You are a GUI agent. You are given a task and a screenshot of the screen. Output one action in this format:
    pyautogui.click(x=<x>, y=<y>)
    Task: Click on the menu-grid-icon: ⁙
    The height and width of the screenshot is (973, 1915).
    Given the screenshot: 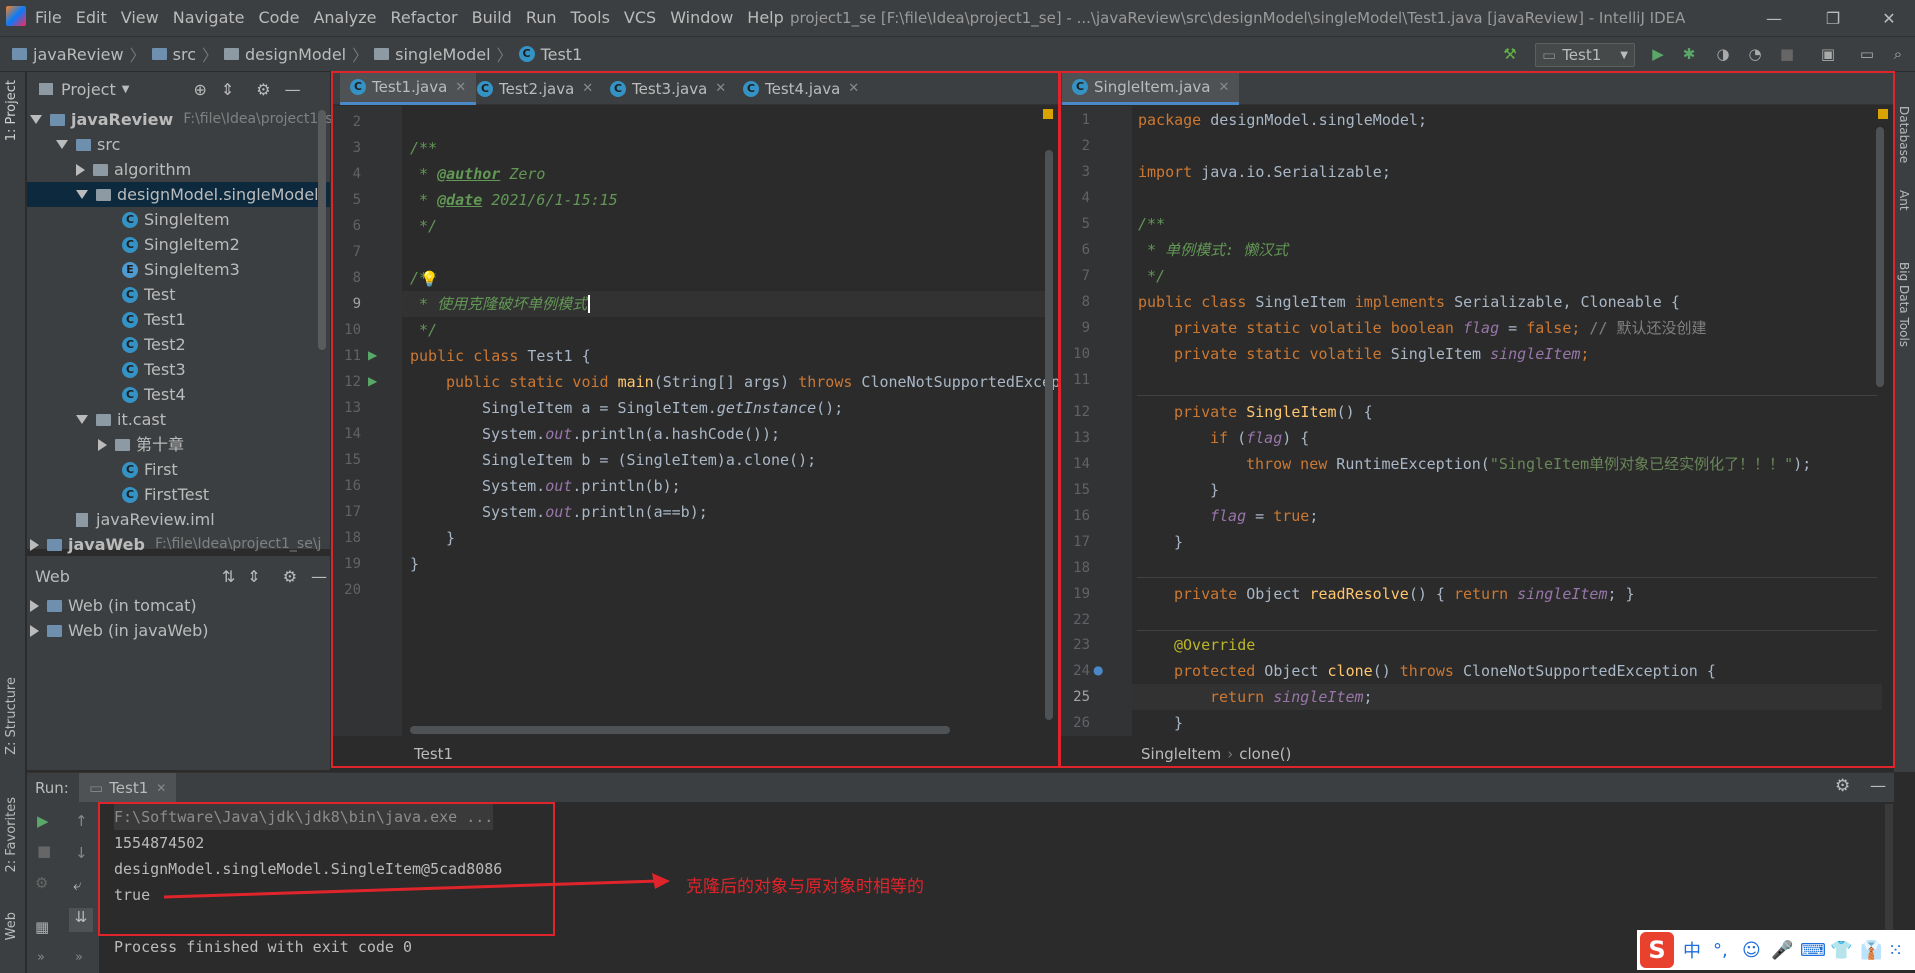 What is the action you would take?
    pyautogui.click(x=1895, y=950)
    